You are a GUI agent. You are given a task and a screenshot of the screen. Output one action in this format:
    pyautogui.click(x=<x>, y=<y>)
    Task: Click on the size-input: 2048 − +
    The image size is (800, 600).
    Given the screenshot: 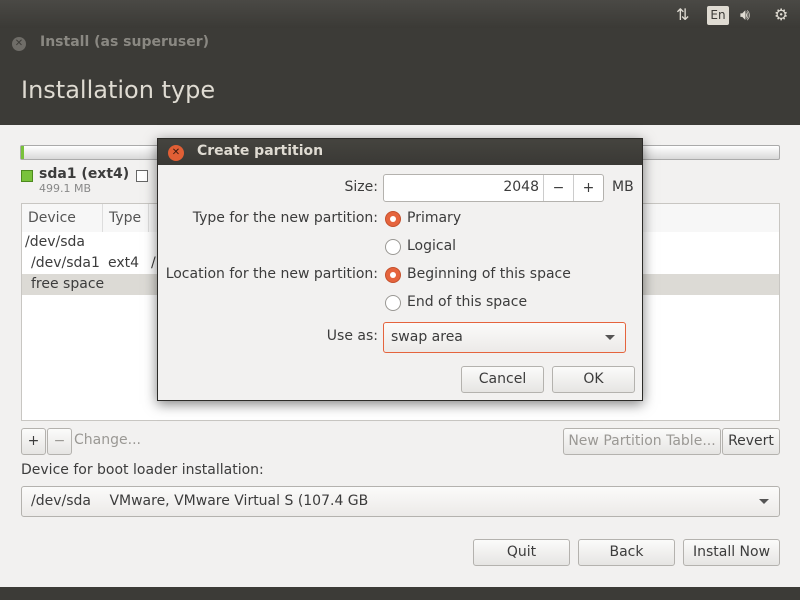 What is the action you would take?
    pyautogui.click(x=493, y=188)
    